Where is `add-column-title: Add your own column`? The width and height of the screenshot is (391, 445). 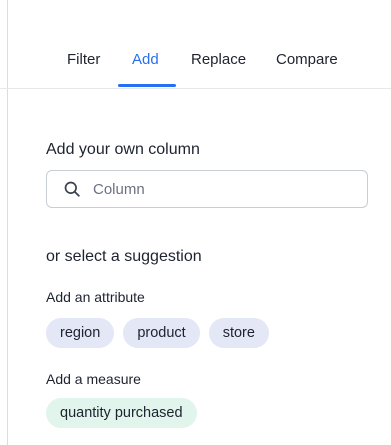
add-column-title: Add your own column is located at coordinates (123, 149).